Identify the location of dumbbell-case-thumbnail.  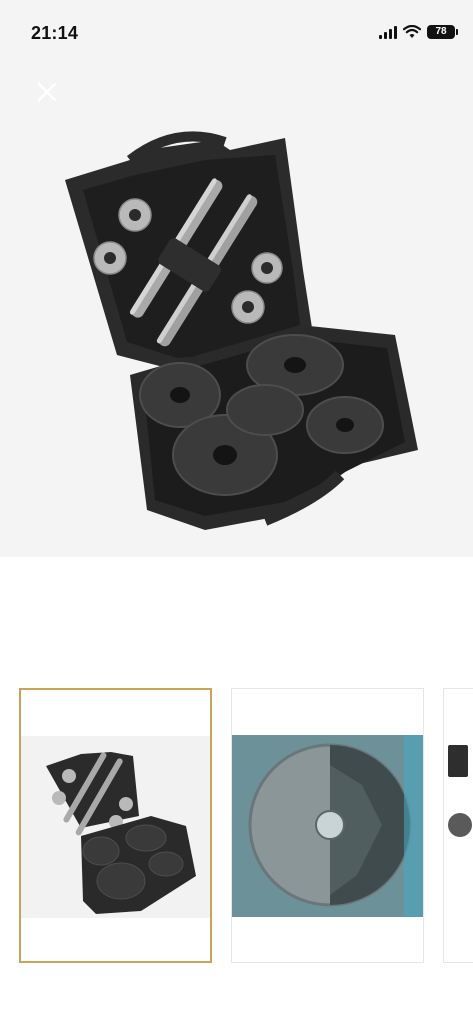
(115, 827).